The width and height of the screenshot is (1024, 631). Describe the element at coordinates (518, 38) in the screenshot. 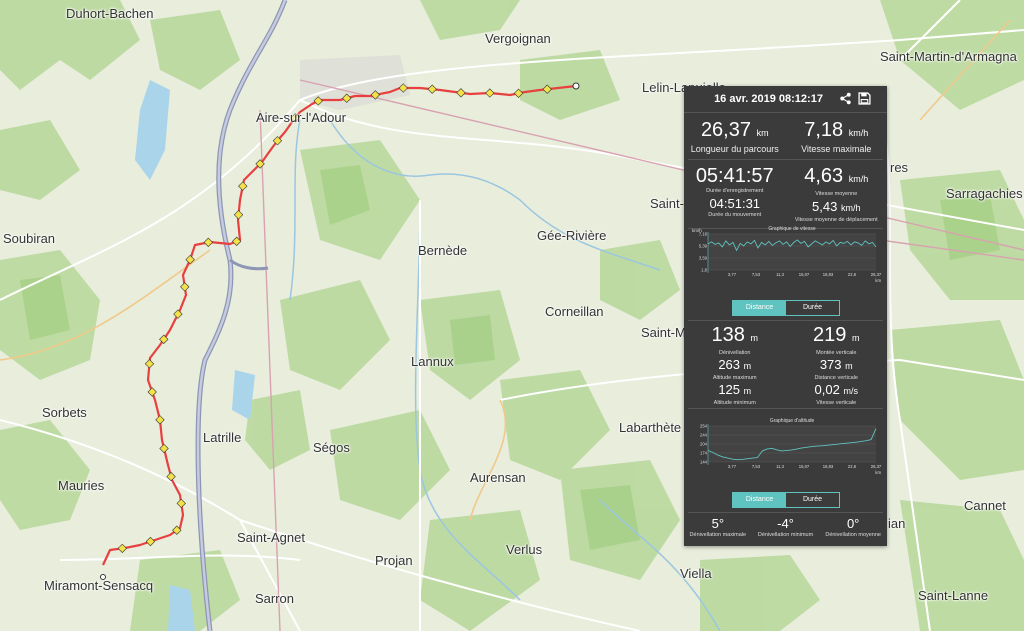

I see `place-label: Vergoignan` at that location.